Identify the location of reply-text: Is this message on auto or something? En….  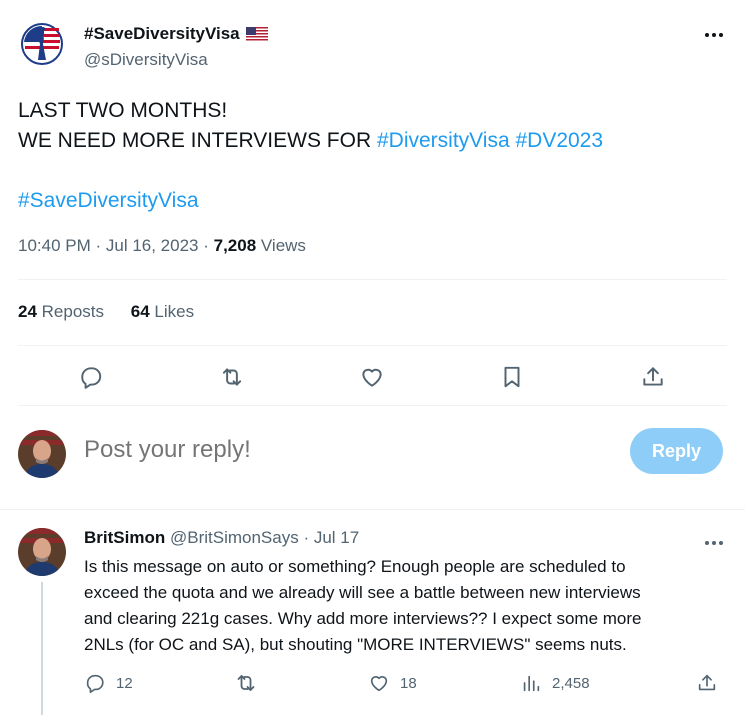
(409, 606).